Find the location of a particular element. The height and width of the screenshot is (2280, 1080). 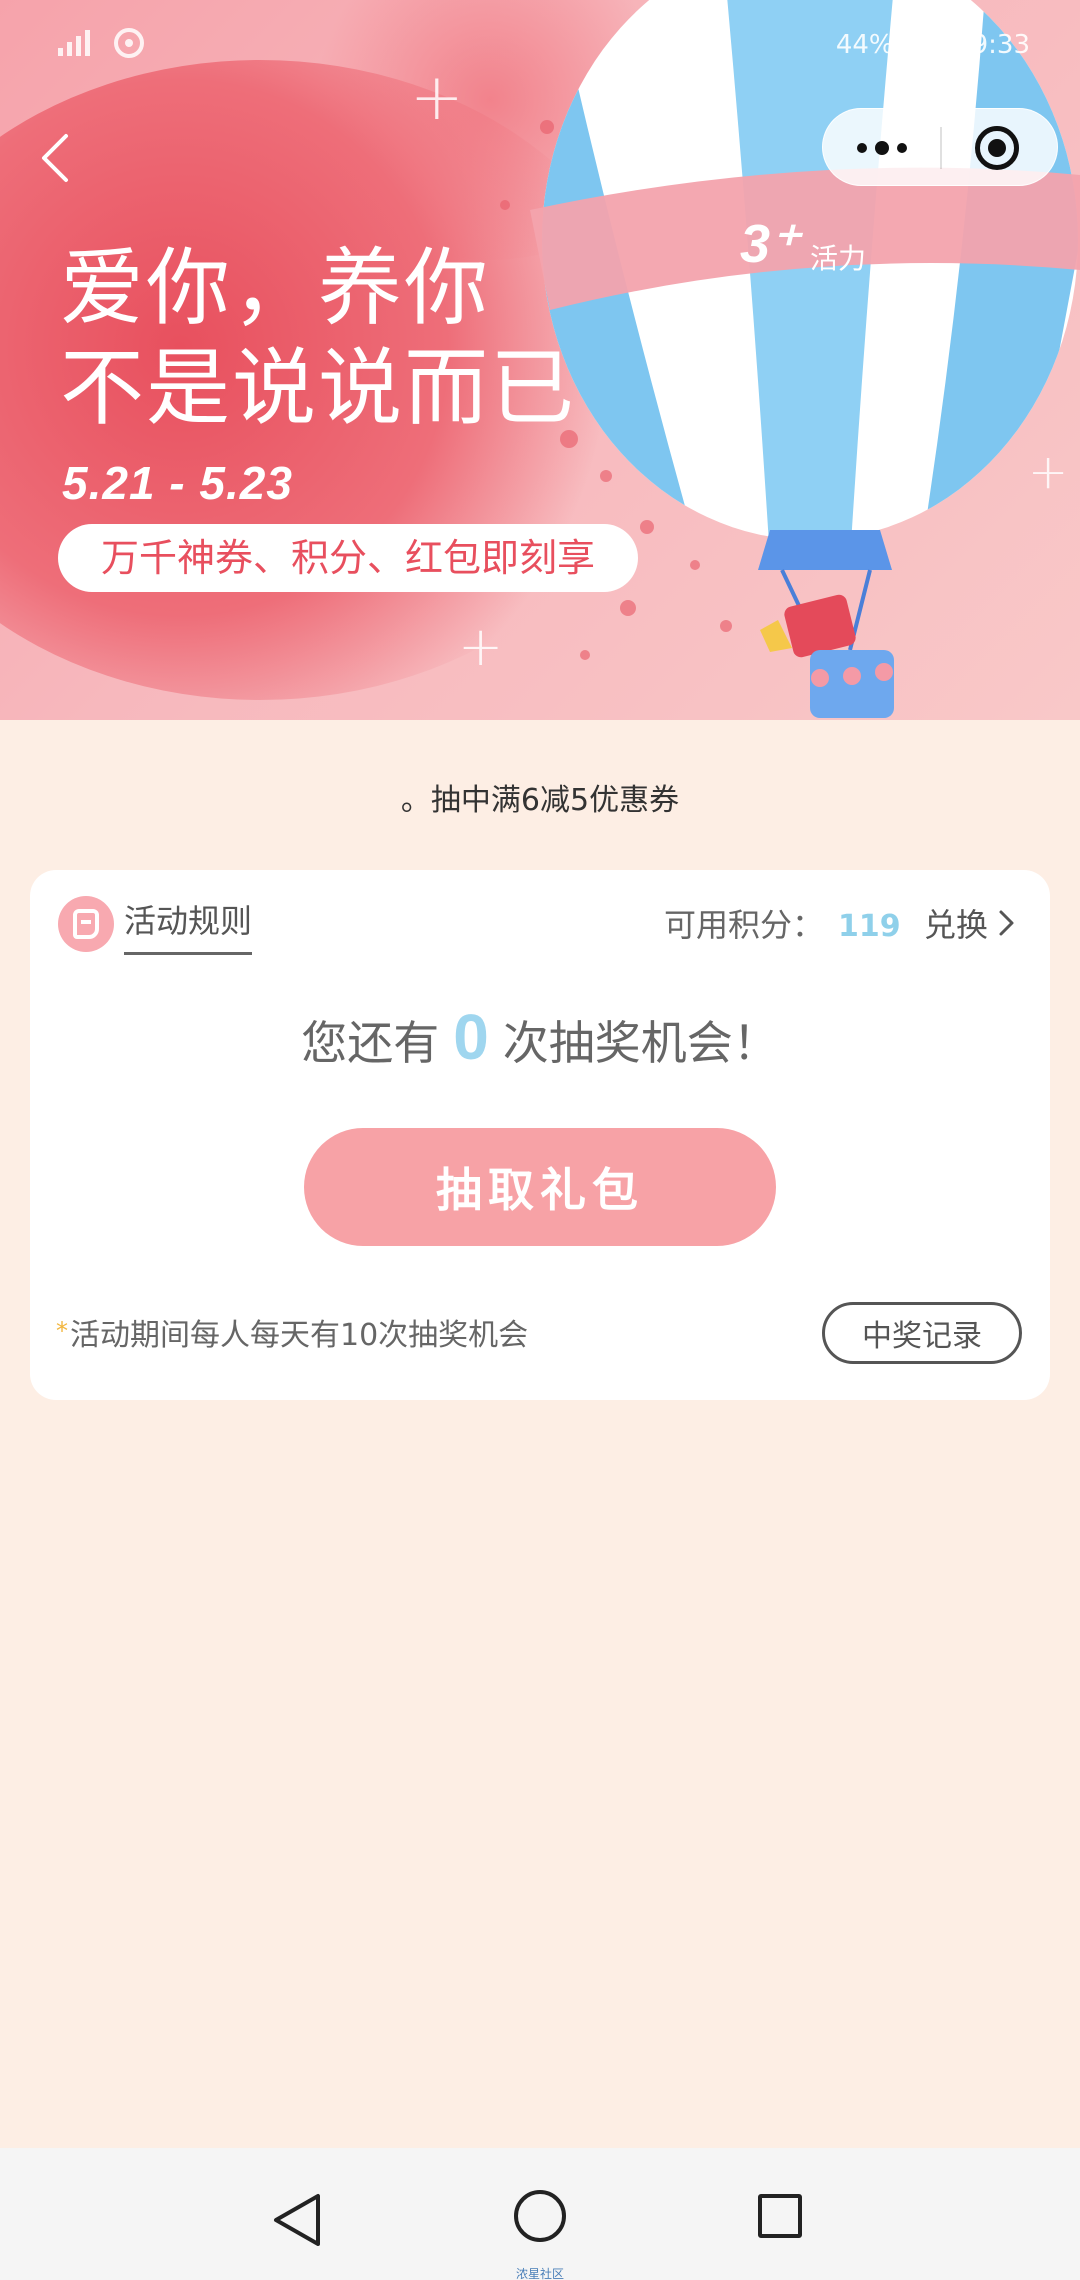

back-button is located at coordinates (58, 158).